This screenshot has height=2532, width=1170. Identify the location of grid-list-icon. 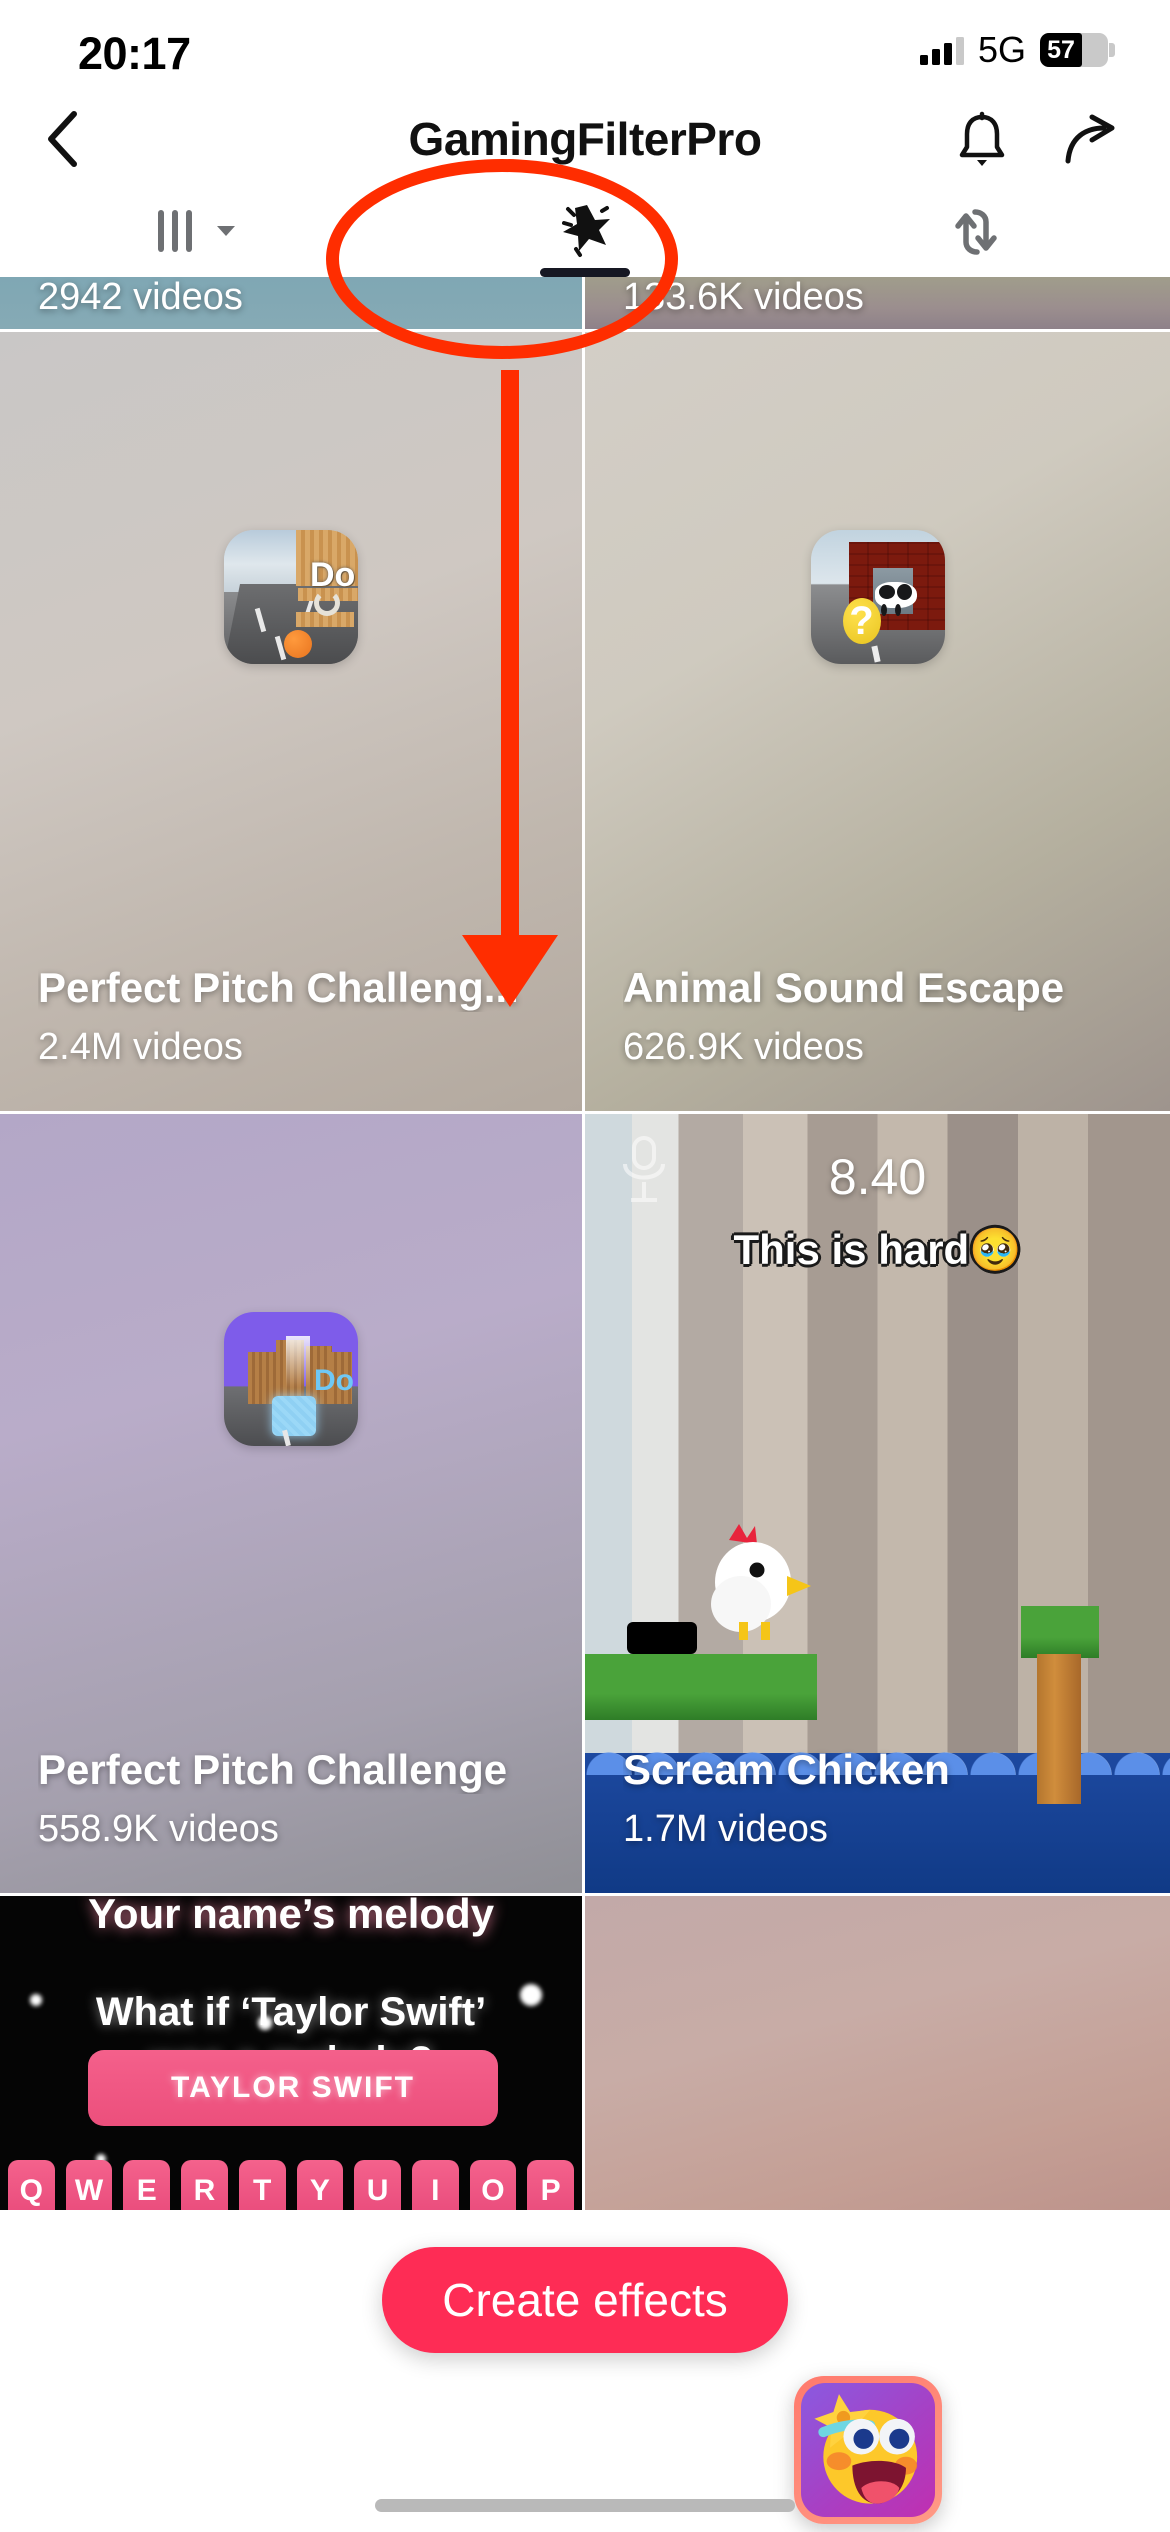
(175, 231).